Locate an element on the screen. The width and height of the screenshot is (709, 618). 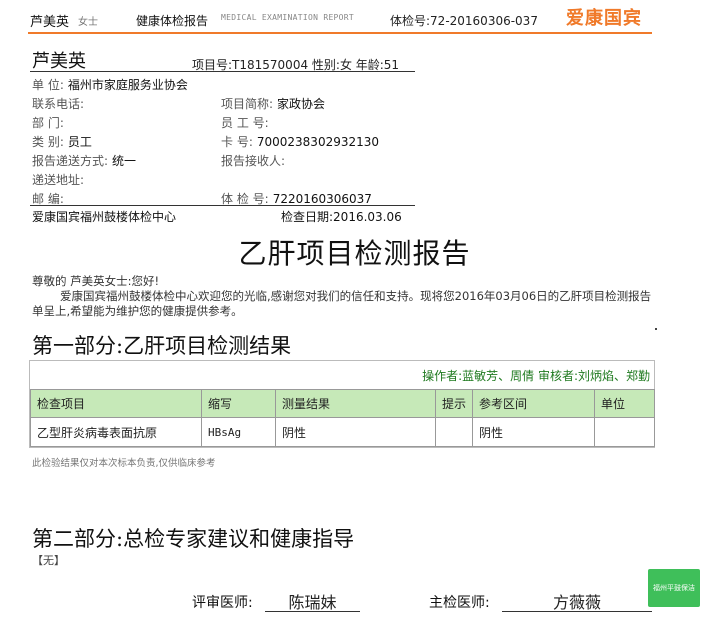
col-header-hint: 提示 is located at coordinates (454, 403).